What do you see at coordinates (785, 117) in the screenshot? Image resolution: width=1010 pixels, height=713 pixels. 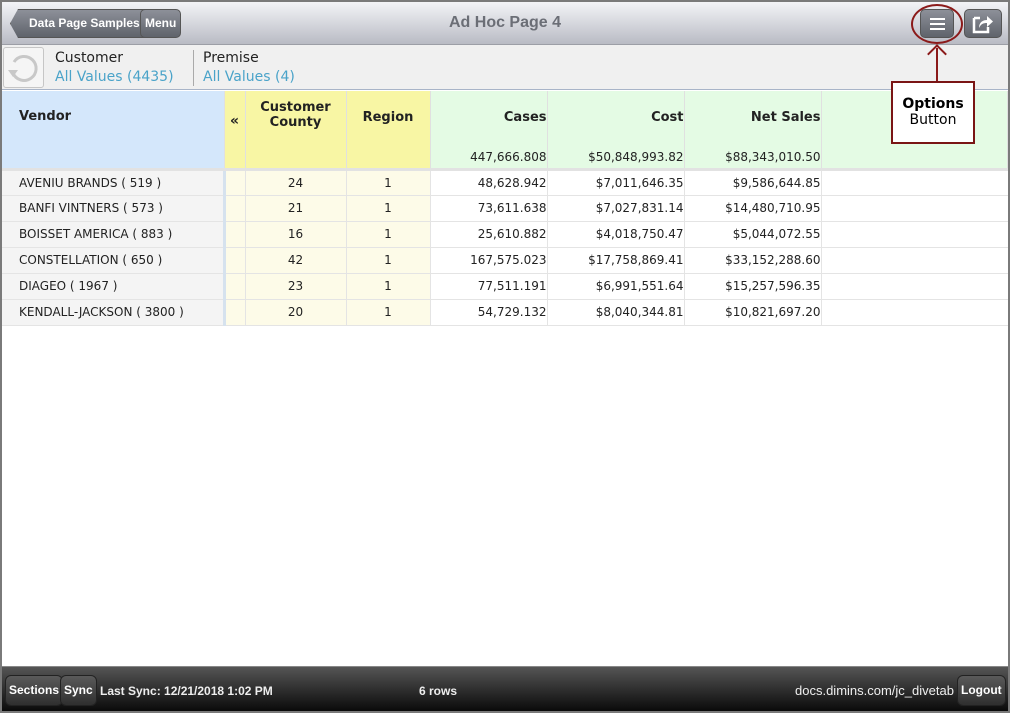 I see `column-header-label: Net Sales` at bounding box center [785, 117].